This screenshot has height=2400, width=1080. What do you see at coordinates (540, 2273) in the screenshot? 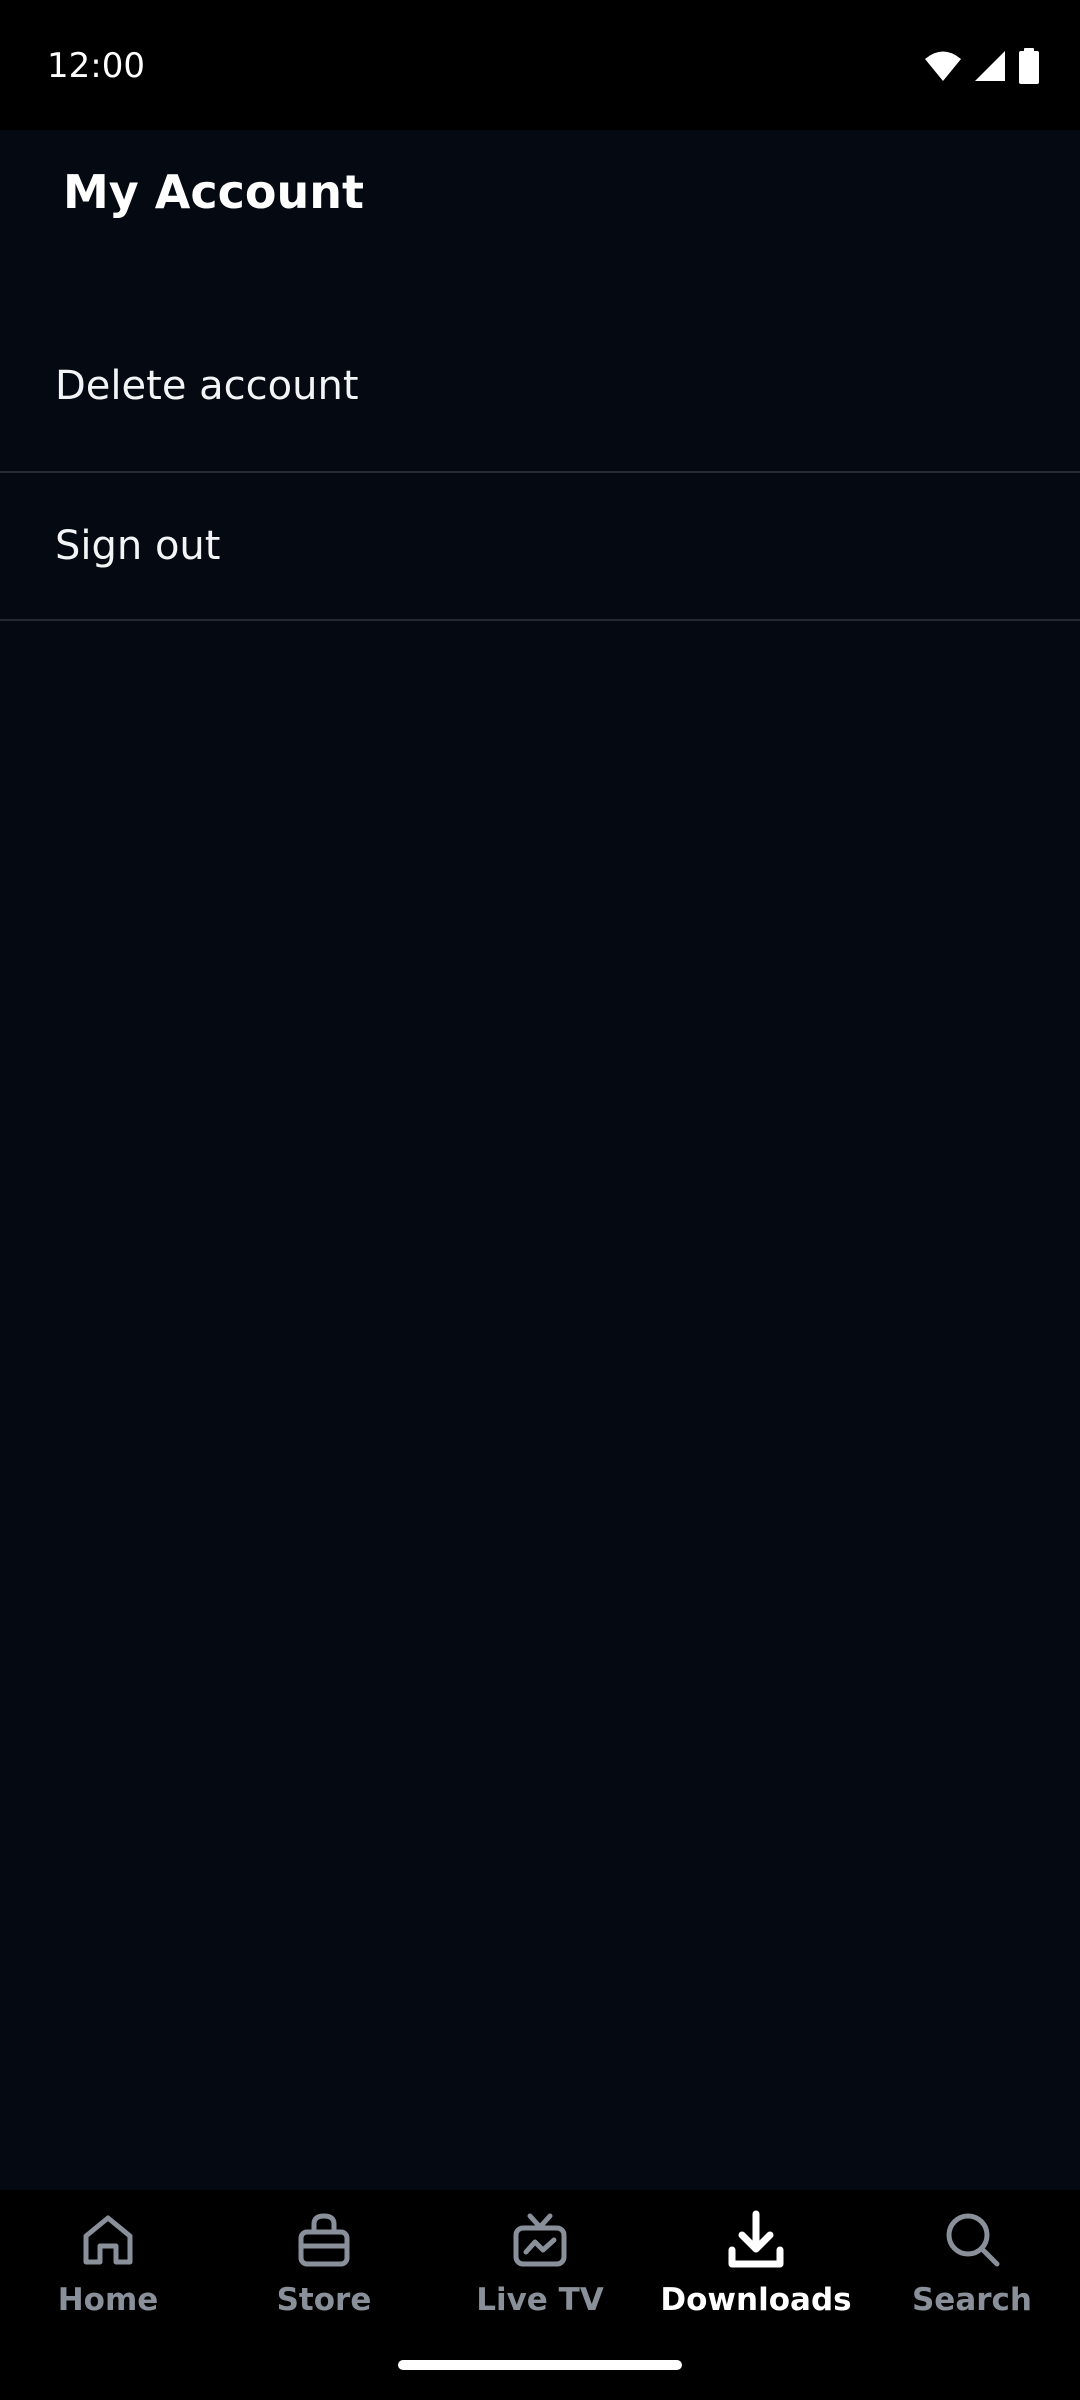
I see `nav-item-live-tv: Live TV` at bounding box center [540, 2273].